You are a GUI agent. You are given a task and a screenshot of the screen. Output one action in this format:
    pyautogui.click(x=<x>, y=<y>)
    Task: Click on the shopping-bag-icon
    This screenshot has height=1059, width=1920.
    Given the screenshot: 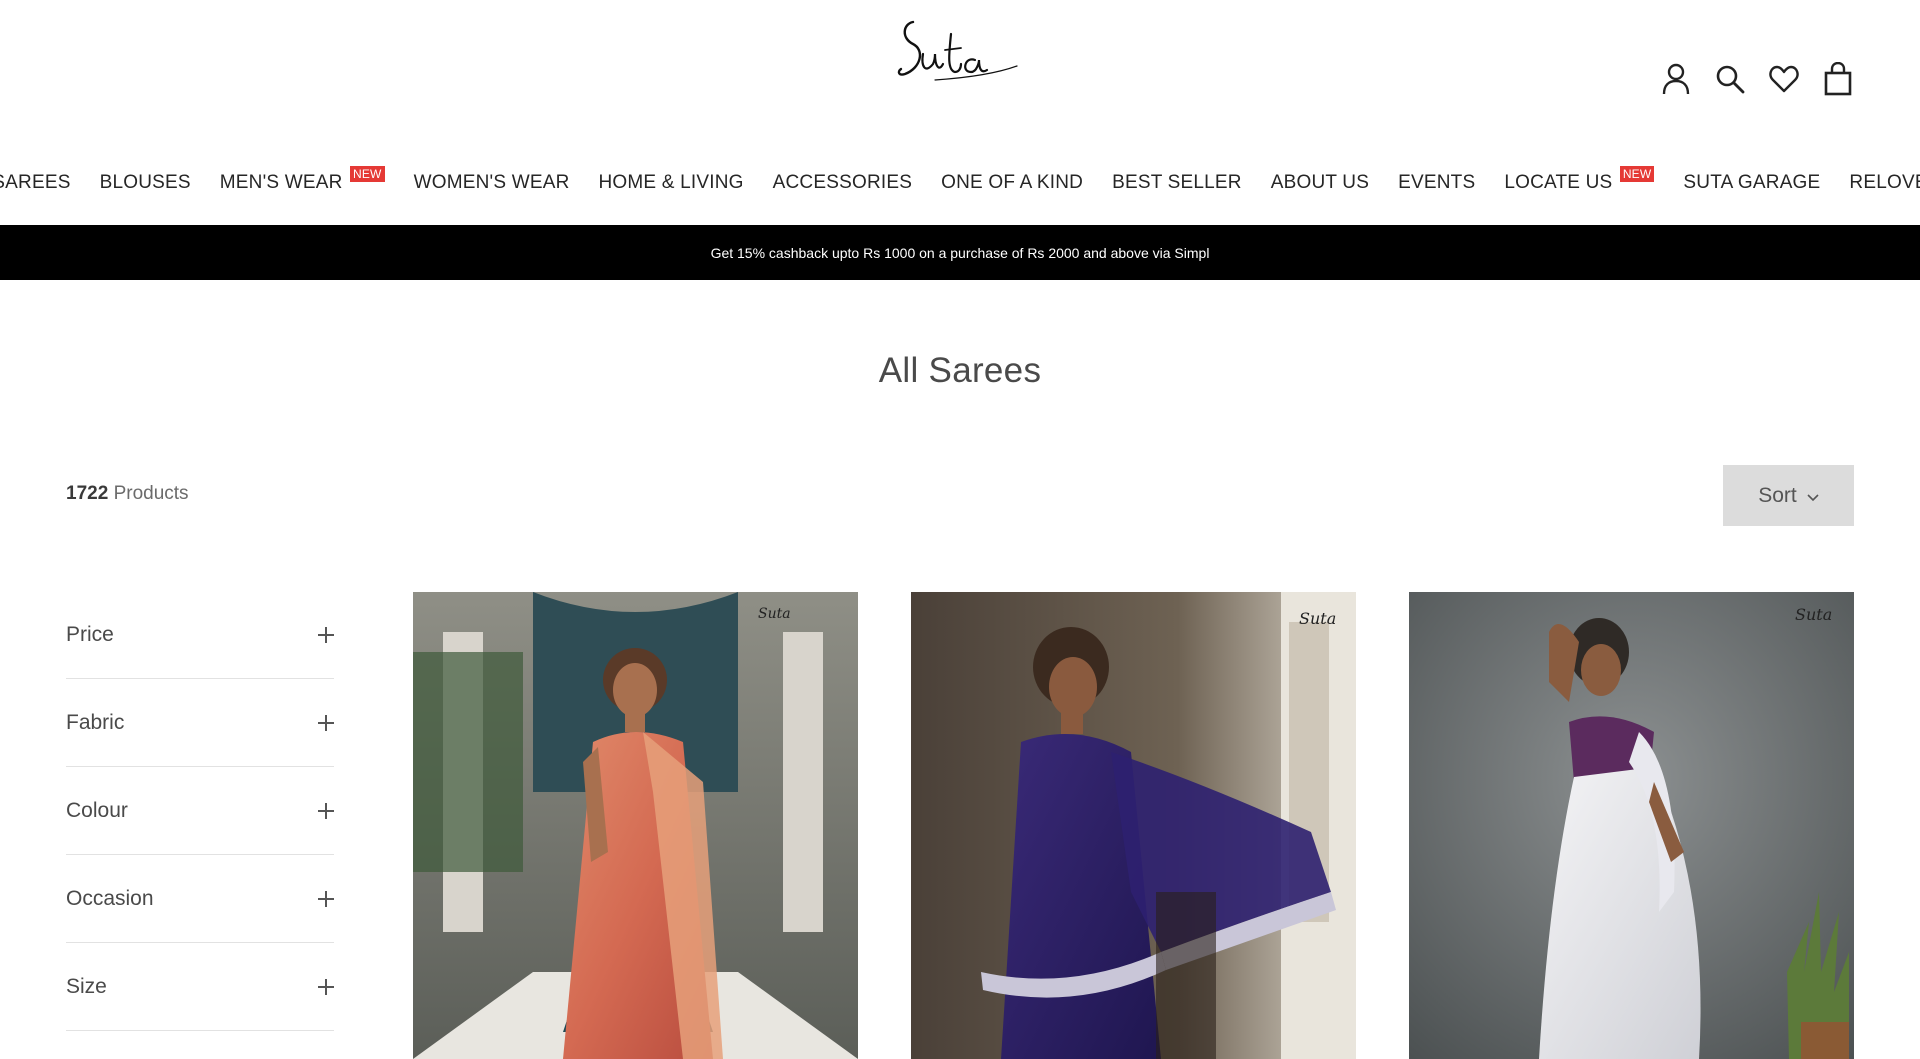 What is the action you would take?
    pyautogui.click(x=1838, y=79)
    